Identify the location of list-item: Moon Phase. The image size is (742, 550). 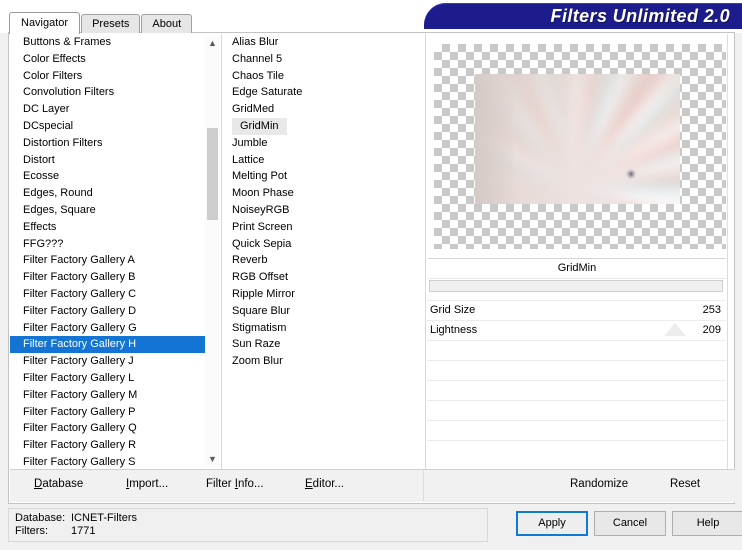
(324, 193).